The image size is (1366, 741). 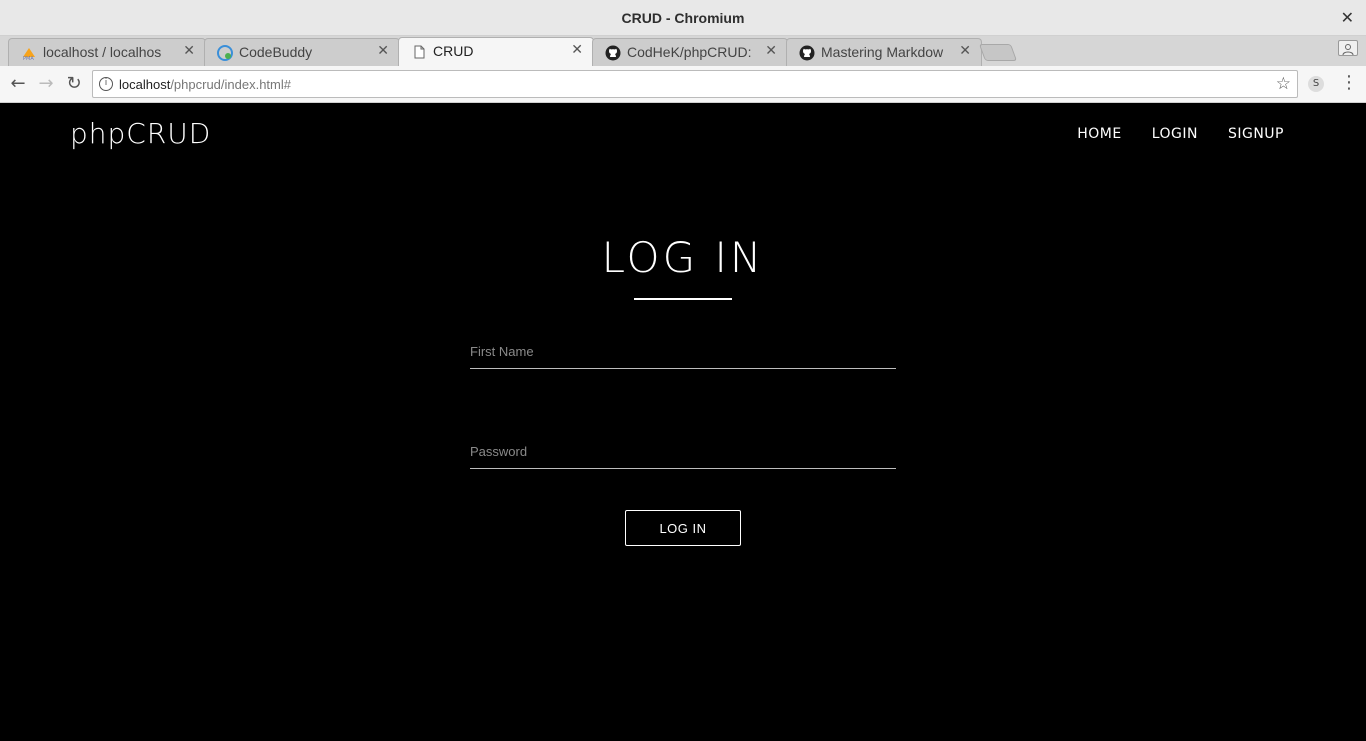 I want to click on window-titlebar: CRUD - Chromium ✕, so click(x=683, y=18).